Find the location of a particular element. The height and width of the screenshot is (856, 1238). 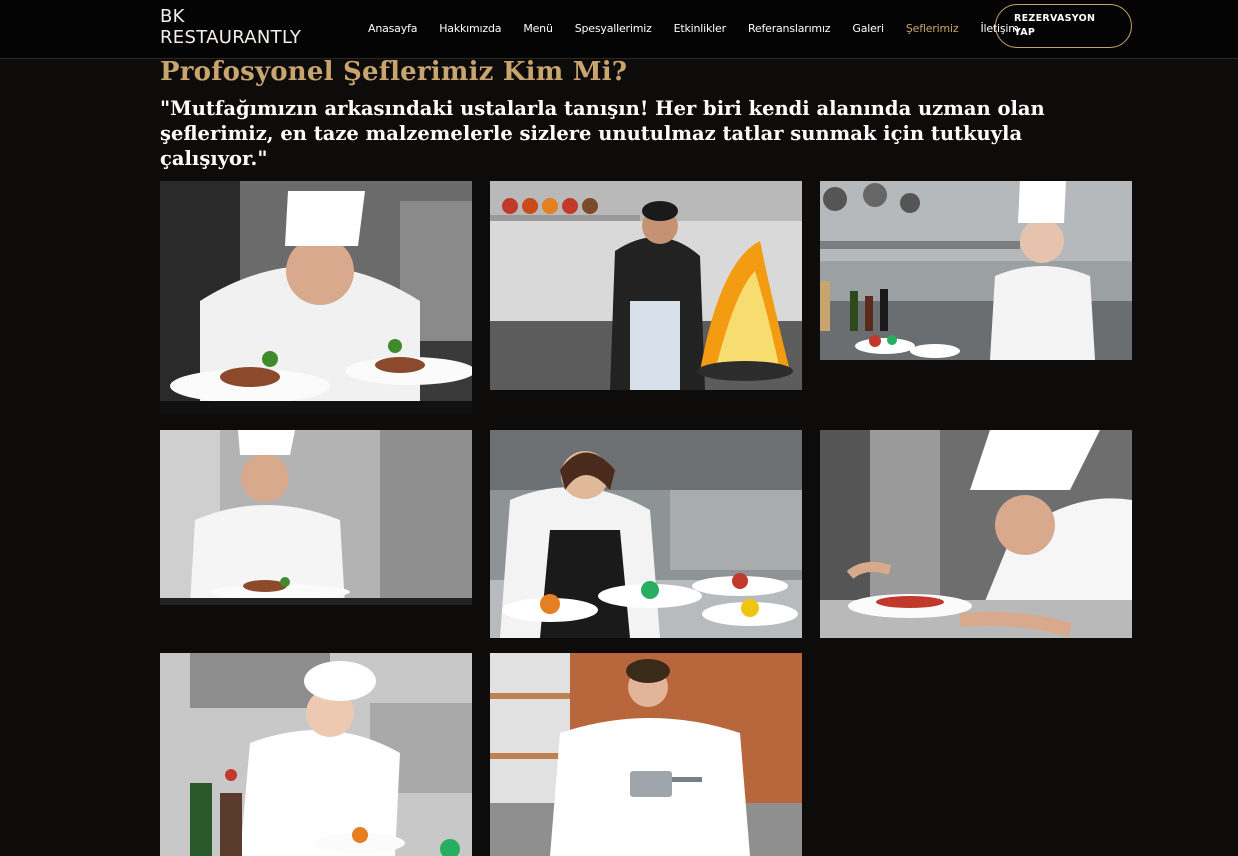

chef-flambe-photo-icon is located at coordinates (646, 285).